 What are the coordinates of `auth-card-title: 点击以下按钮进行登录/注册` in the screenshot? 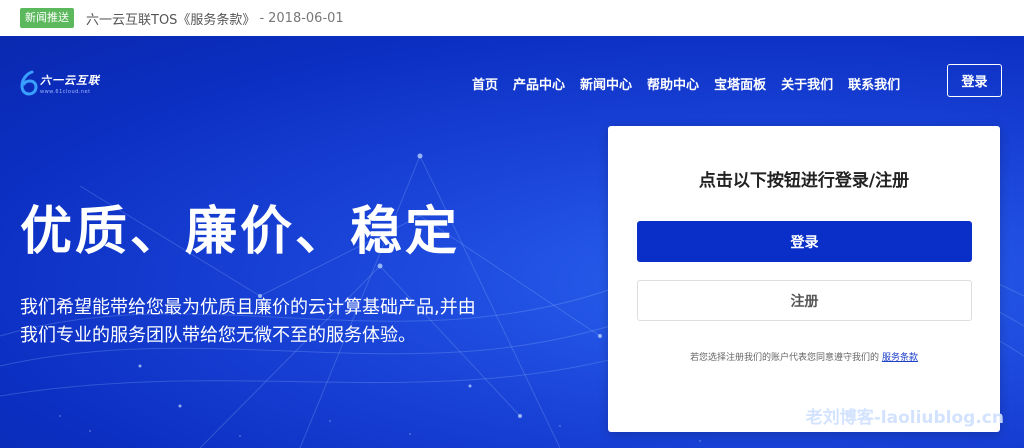 It's located at (804, 181).